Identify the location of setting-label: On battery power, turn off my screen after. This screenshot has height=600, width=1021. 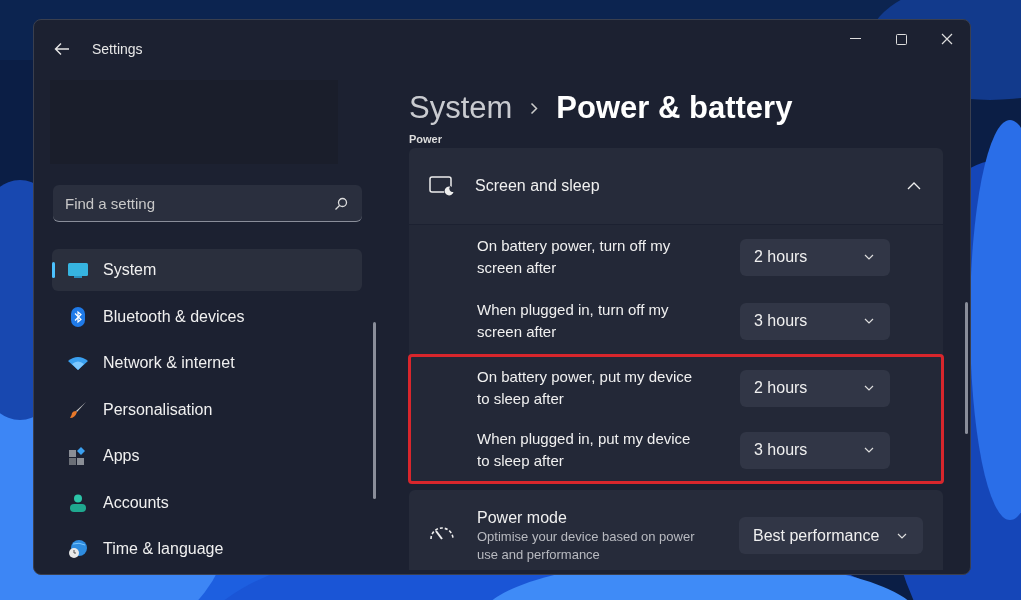
(574, 257).